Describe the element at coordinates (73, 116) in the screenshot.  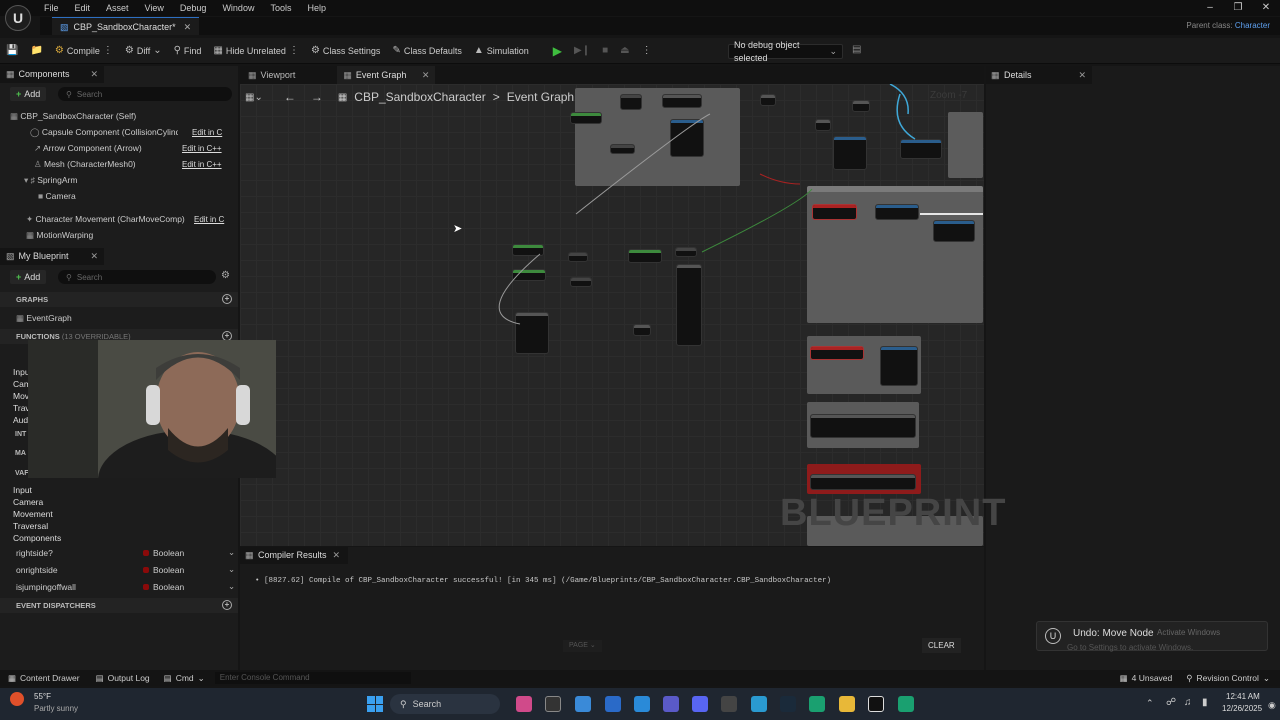
I see `component-self: ▦ CBP_SandboxCharacter (Self)` at that location.